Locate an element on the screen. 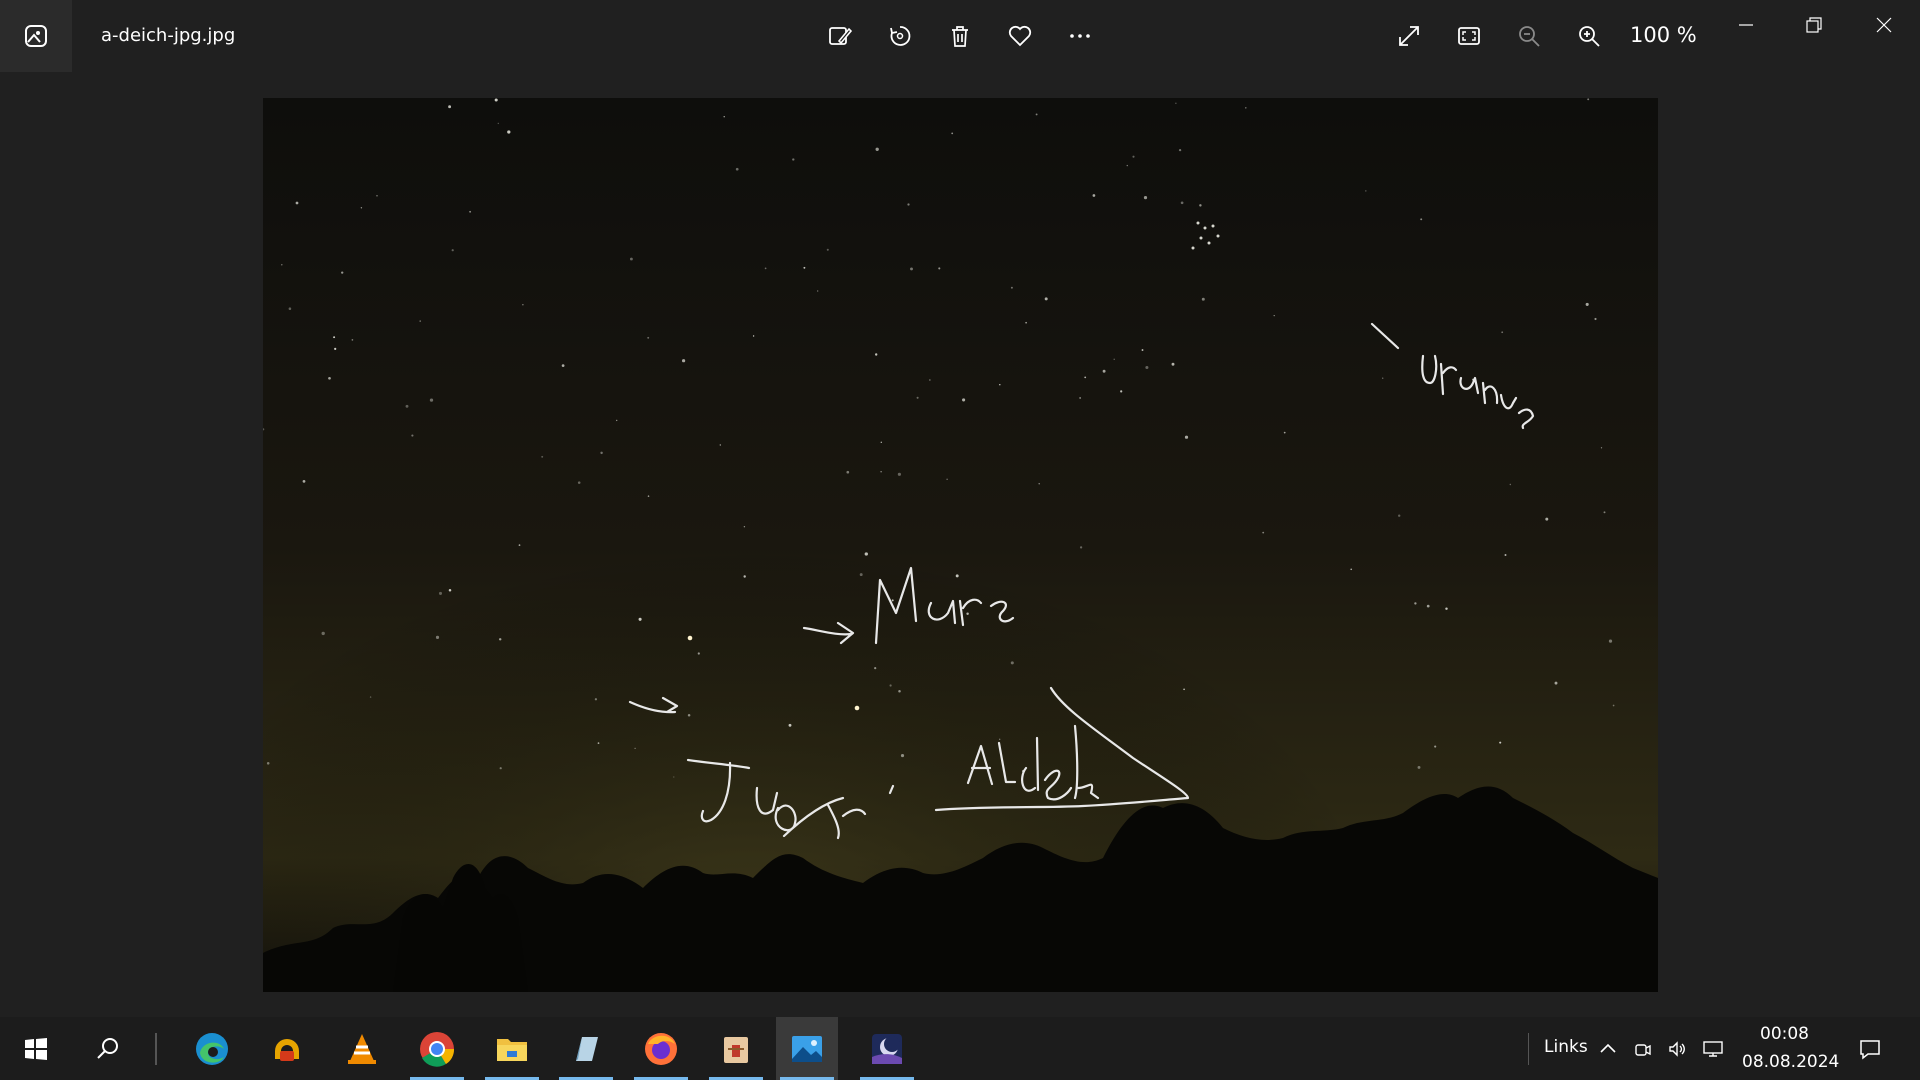 The image size is (1920, 1080). edge-app is located at coordinates (212, 1048).